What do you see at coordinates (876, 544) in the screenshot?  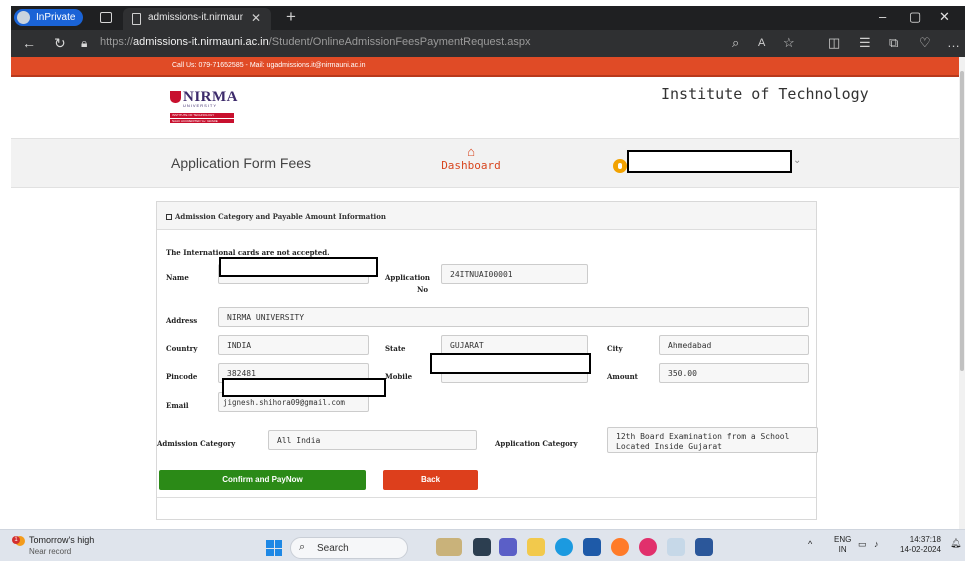 I see `volume-icon: ♪` at bounding box center [876, 544].